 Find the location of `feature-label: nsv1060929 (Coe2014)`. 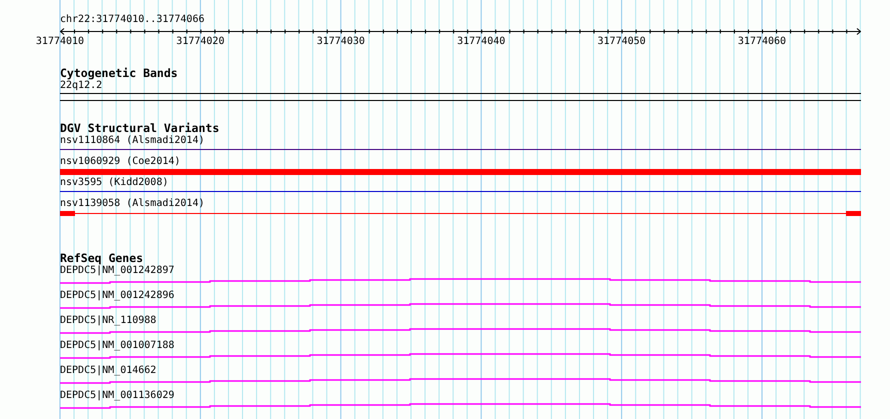

feature-label: nsv1060929 (Coe2014) is located at coordinates (120, 162).